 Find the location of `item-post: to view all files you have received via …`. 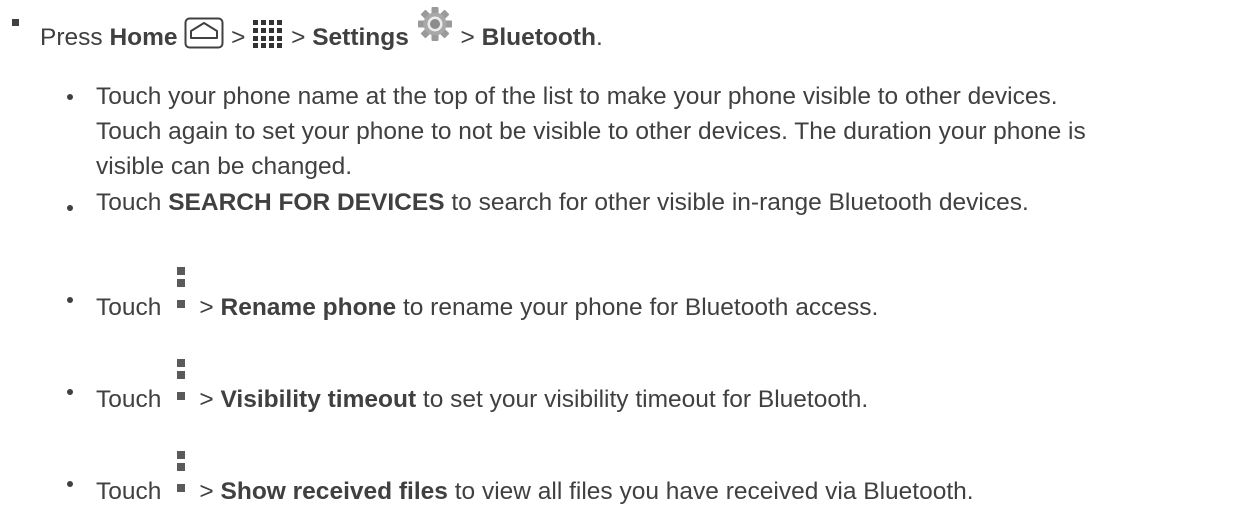

item-post: to view all files you have received via … is located at coordinates (710, 491).